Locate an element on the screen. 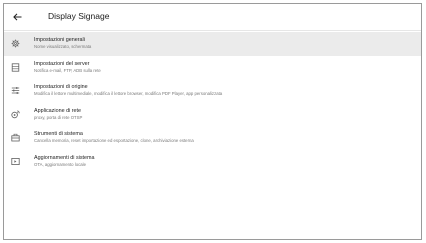 The image size is (426, 243). network-app-icon is located at coordinates (15, 114).